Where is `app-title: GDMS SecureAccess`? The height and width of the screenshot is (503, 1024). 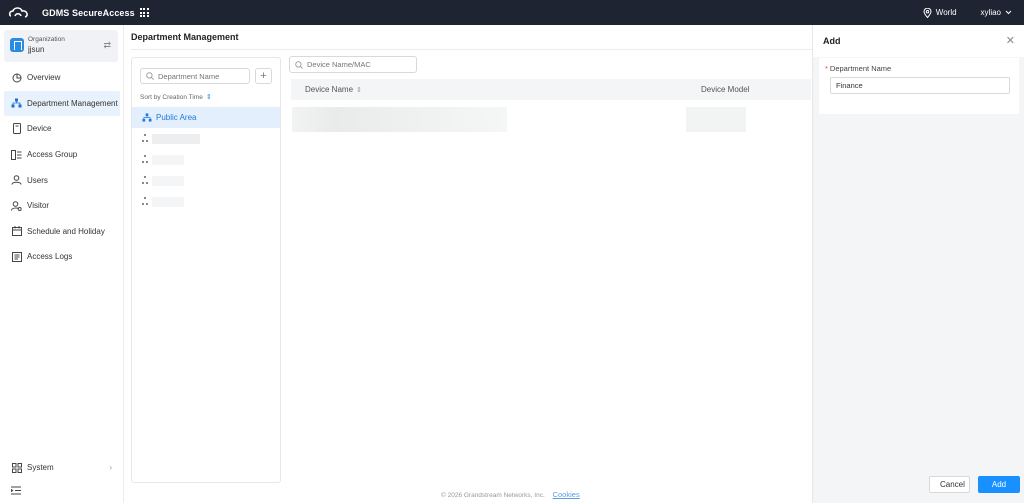 app-title: GDMS SecureAccess is located at coordinates (88, 12).